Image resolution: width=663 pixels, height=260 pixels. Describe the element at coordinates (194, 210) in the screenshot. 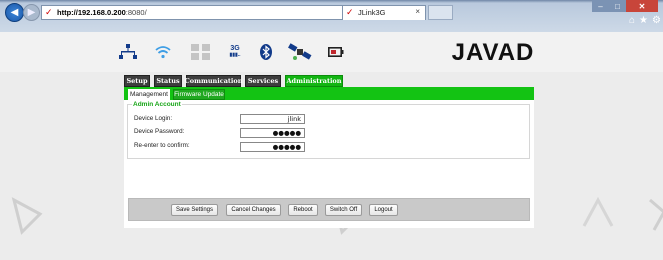

I see `save-settings-button: Save Settings` at that location.